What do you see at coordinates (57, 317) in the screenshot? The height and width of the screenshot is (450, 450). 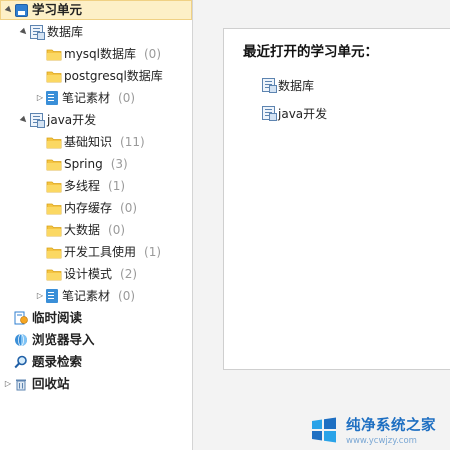 I see `tree-item-label: 临时阅读` at bounding box center [57, 317].